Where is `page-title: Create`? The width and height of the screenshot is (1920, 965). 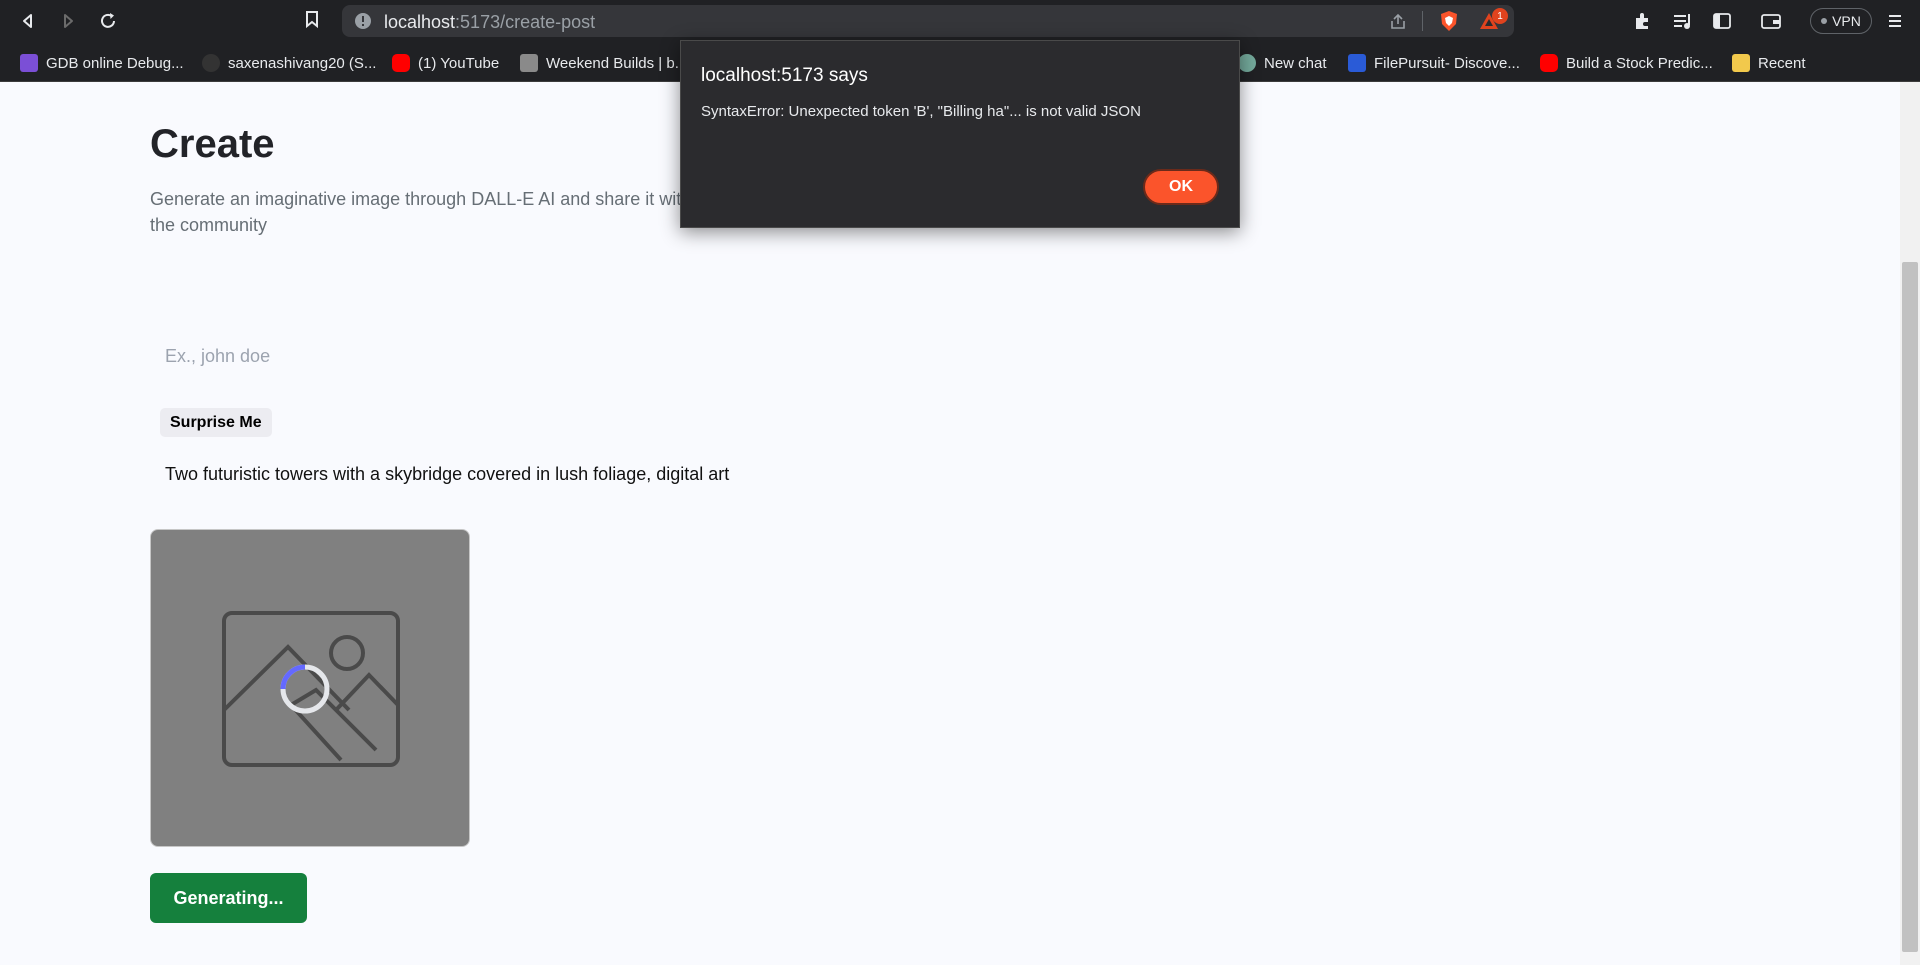 page-title: Create is located at coordinates (212, 144).